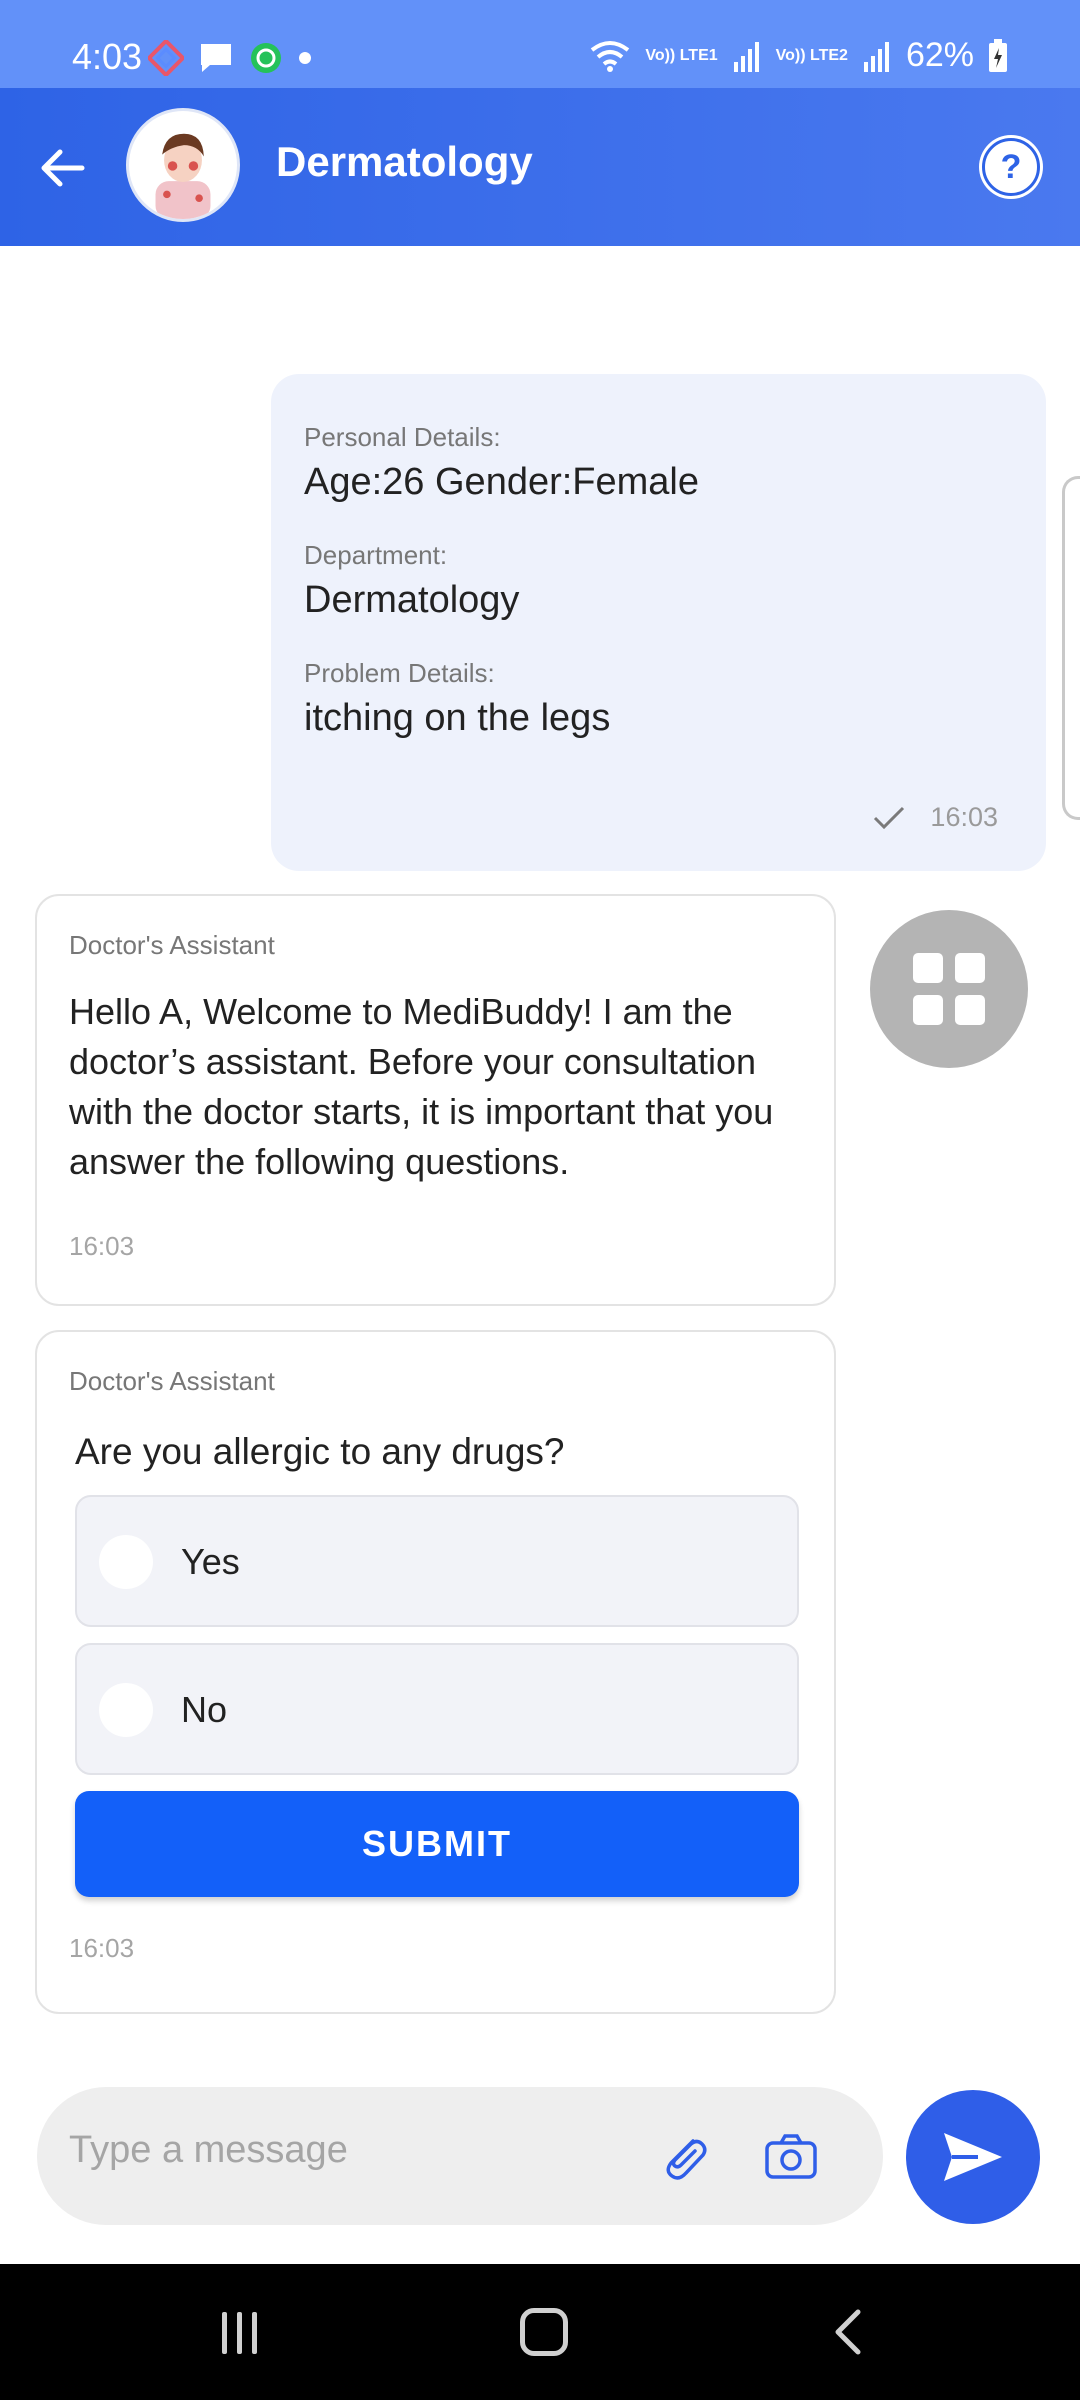  I want to click on signal-icon, so click(746, 56).